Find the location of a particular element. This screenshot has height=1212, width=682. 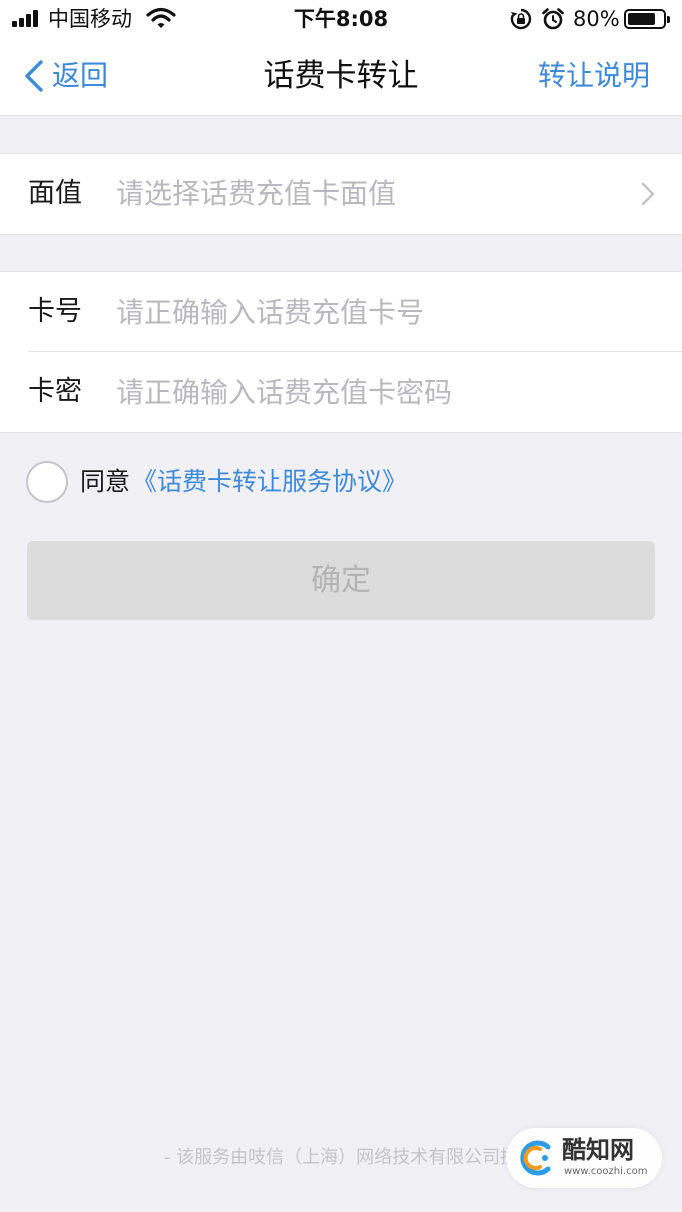

card-number-row: 卡号 is located at coordinates (341, 312).